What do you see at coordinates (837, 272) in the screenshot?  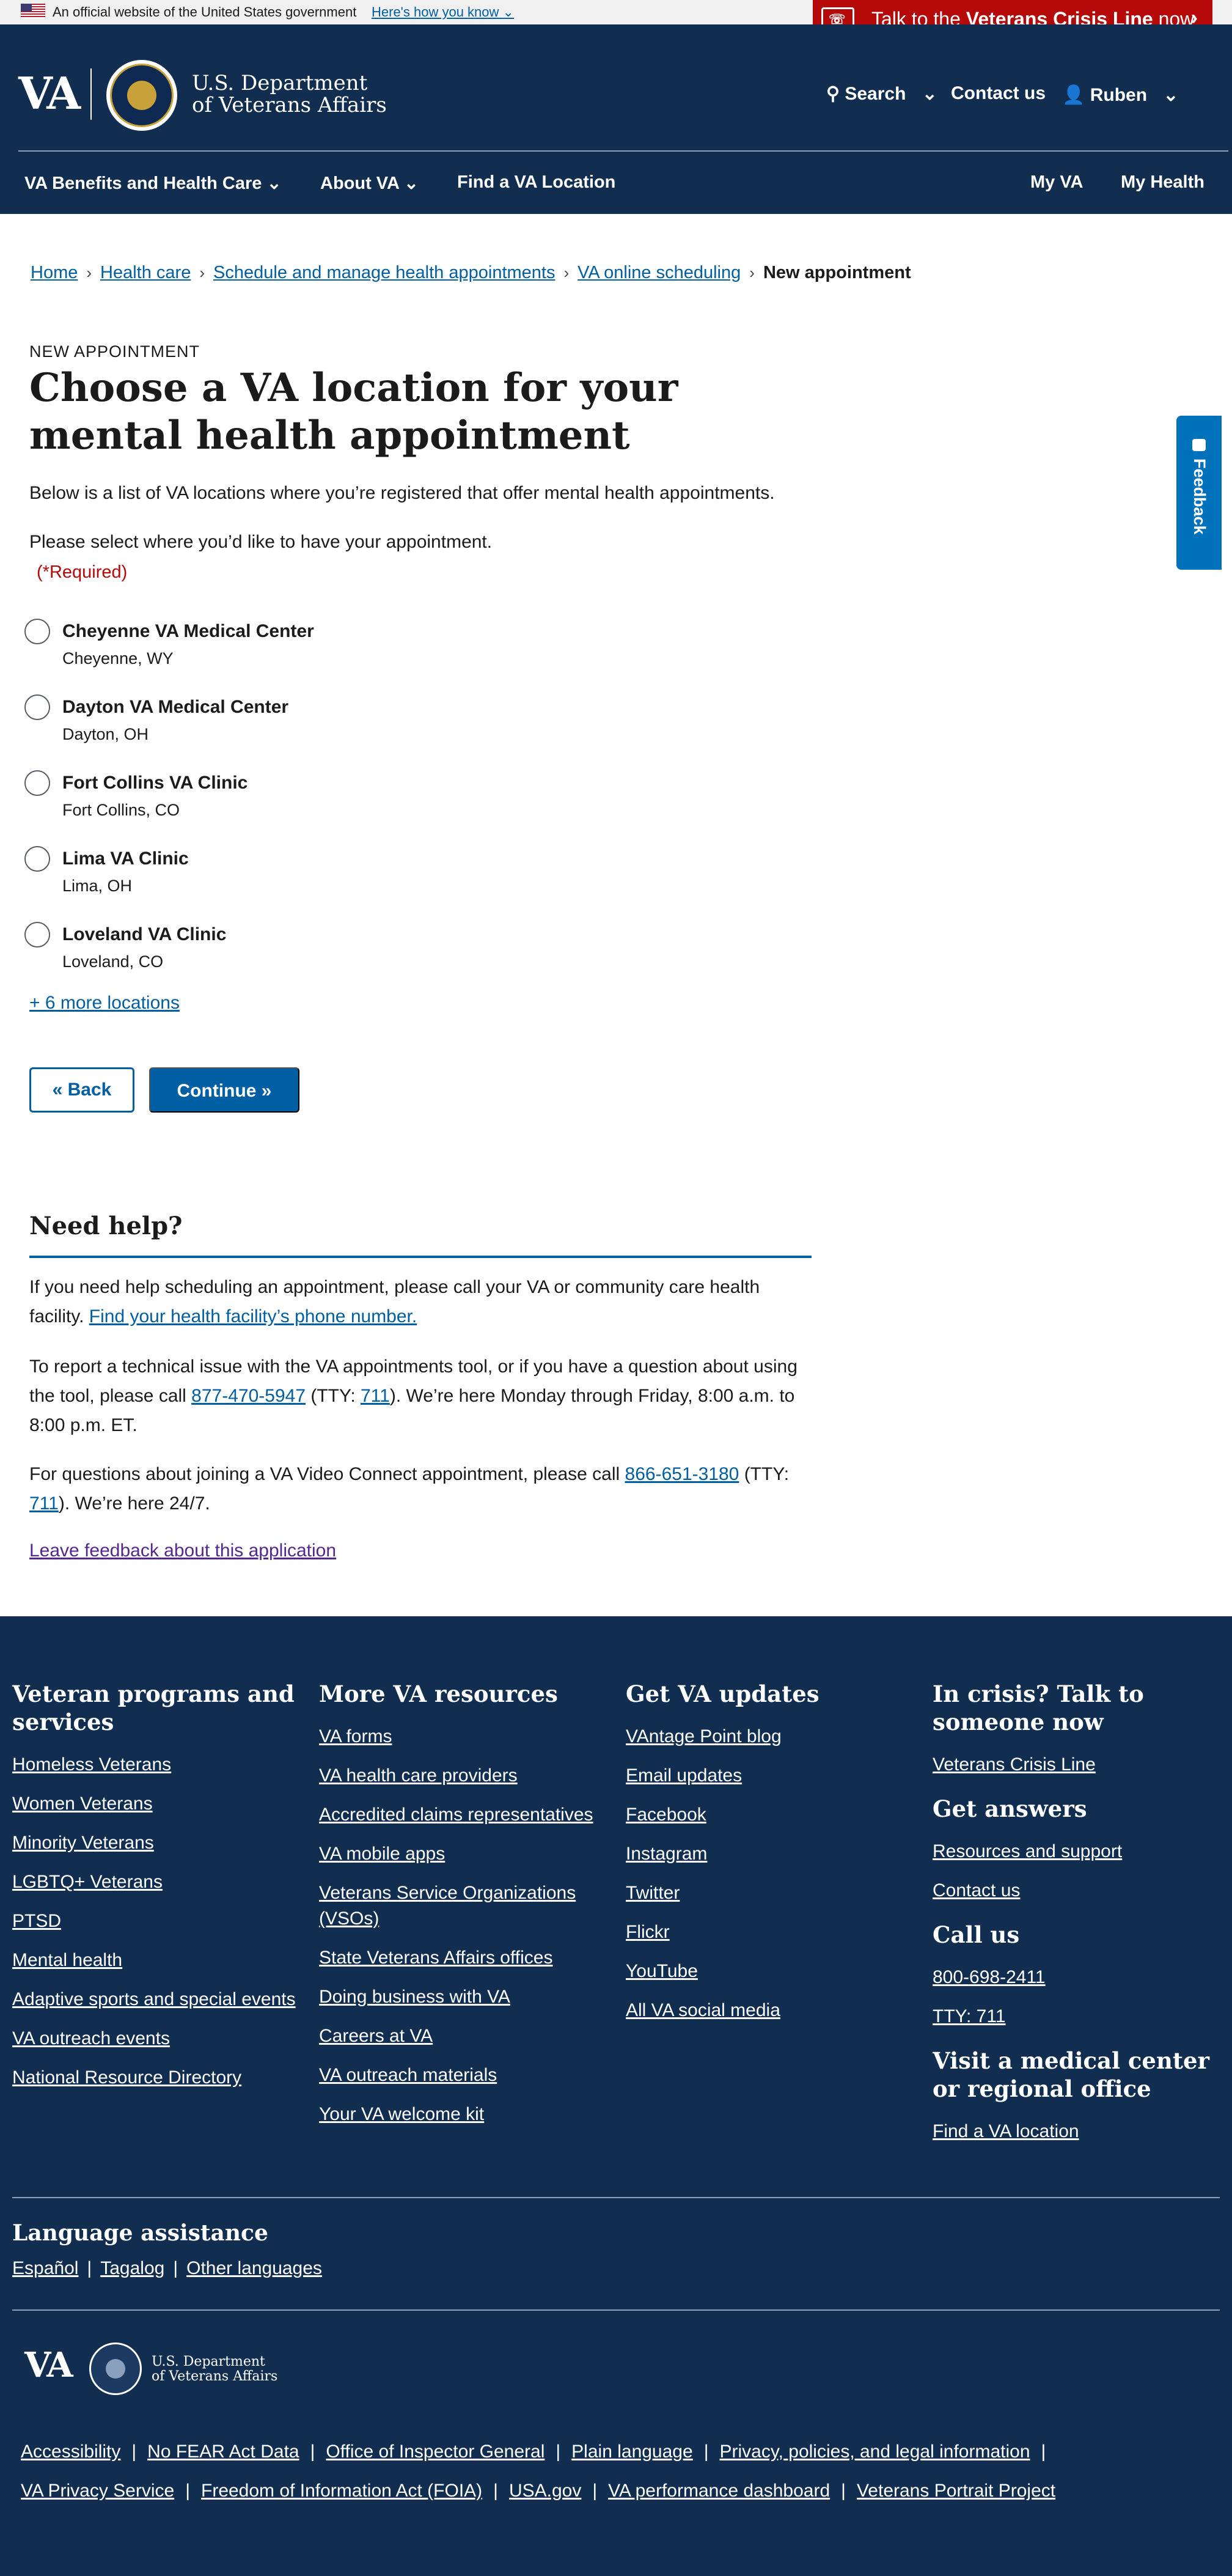 I see `breadcrumb-current: New appointment` at bounding box center [837, 272].